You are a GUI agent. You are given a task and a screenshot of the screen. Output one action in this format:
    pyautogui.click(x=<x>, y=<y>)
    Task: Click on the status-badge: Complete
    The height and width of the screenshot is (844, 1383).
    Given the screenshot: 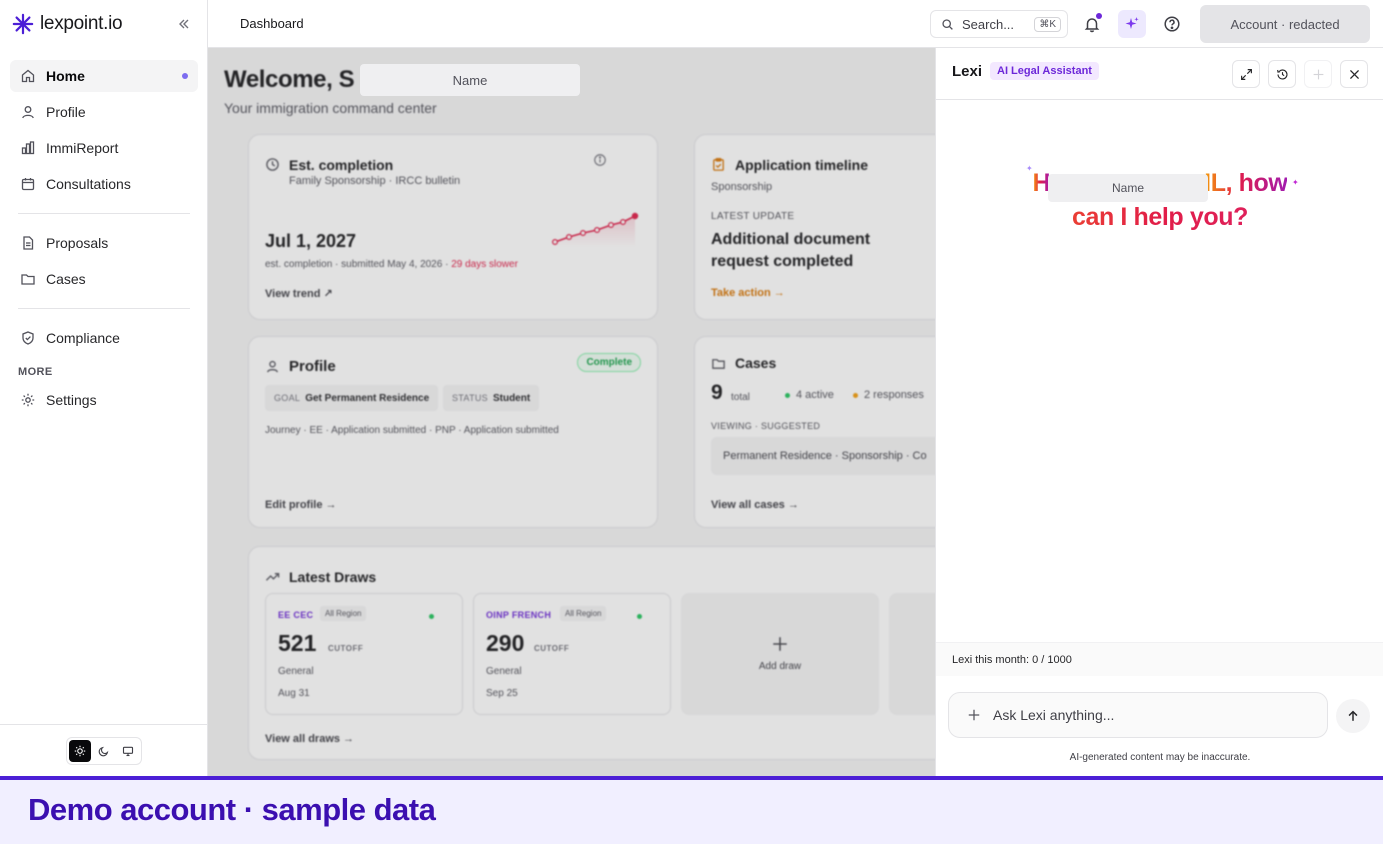 What is the action you would take?
    pyautogui.click(x=609, y=362)
    